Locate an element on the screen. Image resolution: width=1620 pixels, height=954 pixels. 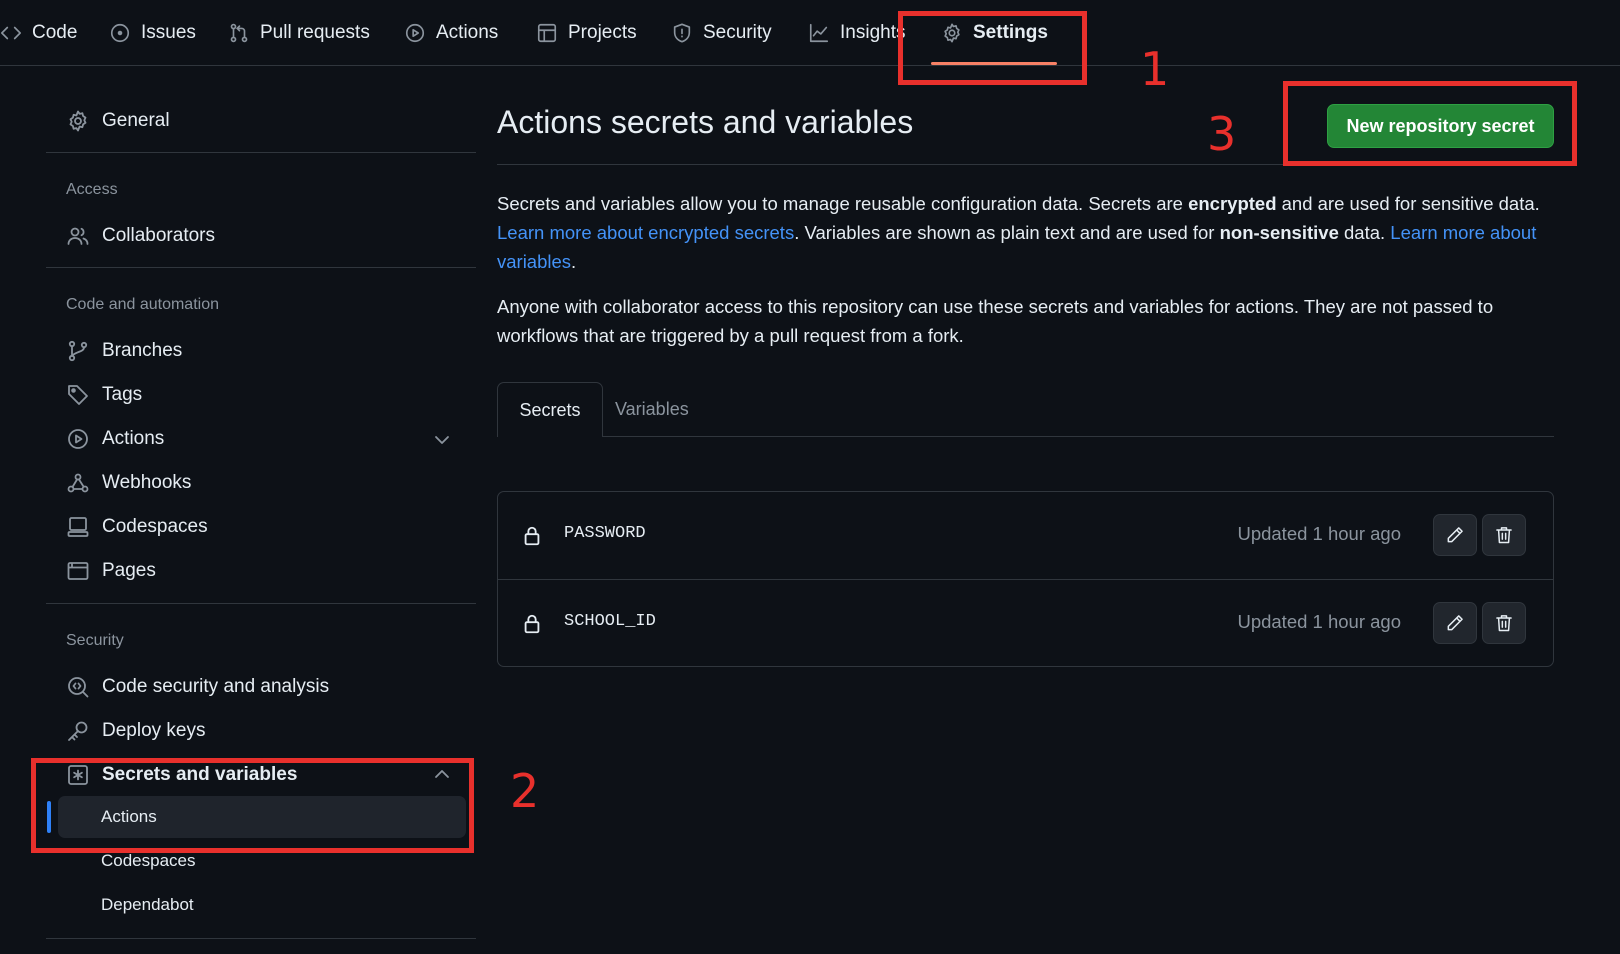
tab-label: Security is located at coordinates (737, 32).